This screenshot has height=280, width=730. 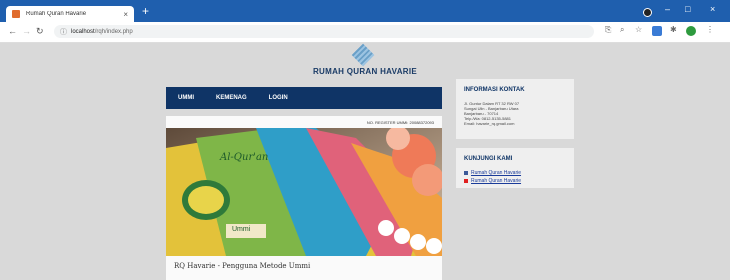 What do you see at coordinates (622, 30) in the screenshot?
I see `zoom-icon: ⌕` at bounding box center [622, 30].